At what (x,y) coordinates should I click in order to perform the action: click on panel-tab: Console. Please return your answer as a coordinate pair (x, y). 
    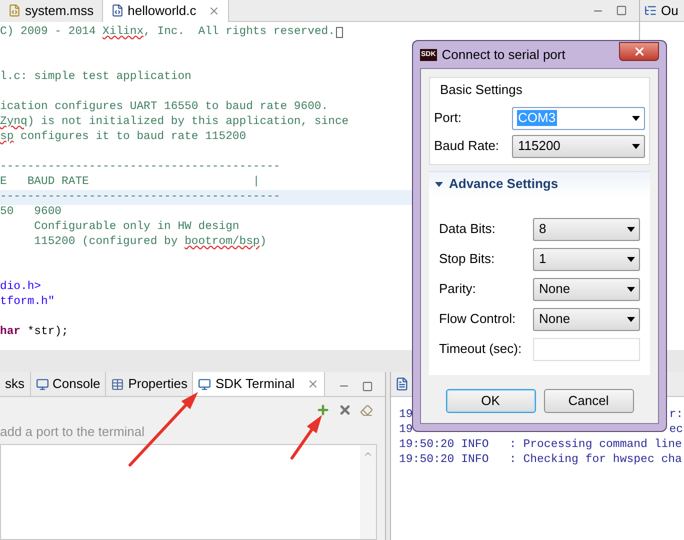
    Looking at the image, I should click on (68, 384).